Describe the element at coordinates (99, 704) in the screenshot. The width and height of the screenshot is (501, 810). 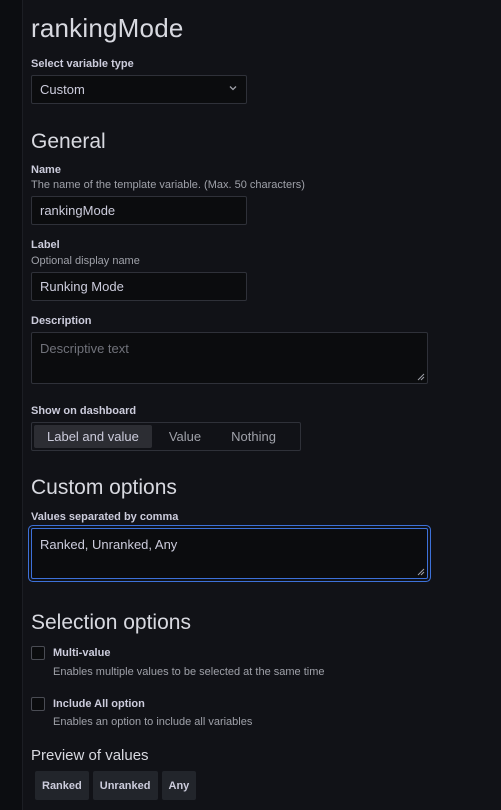
I see `include-all-label: Include All option` at that location.